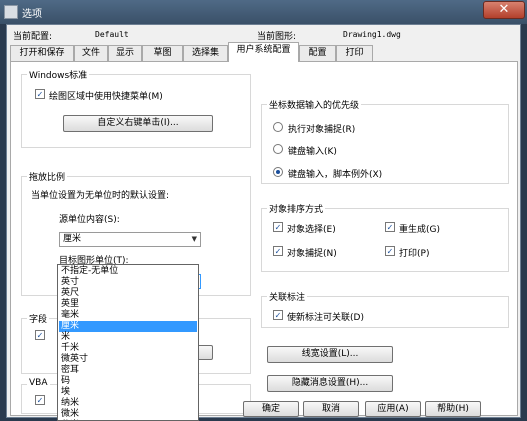 This screenshot has width=527, height=421. What do you see at coordinates (58, 74) in the screenshot?
I see `windows-standard-title: Windows标准` at bounding box center [58, 74].